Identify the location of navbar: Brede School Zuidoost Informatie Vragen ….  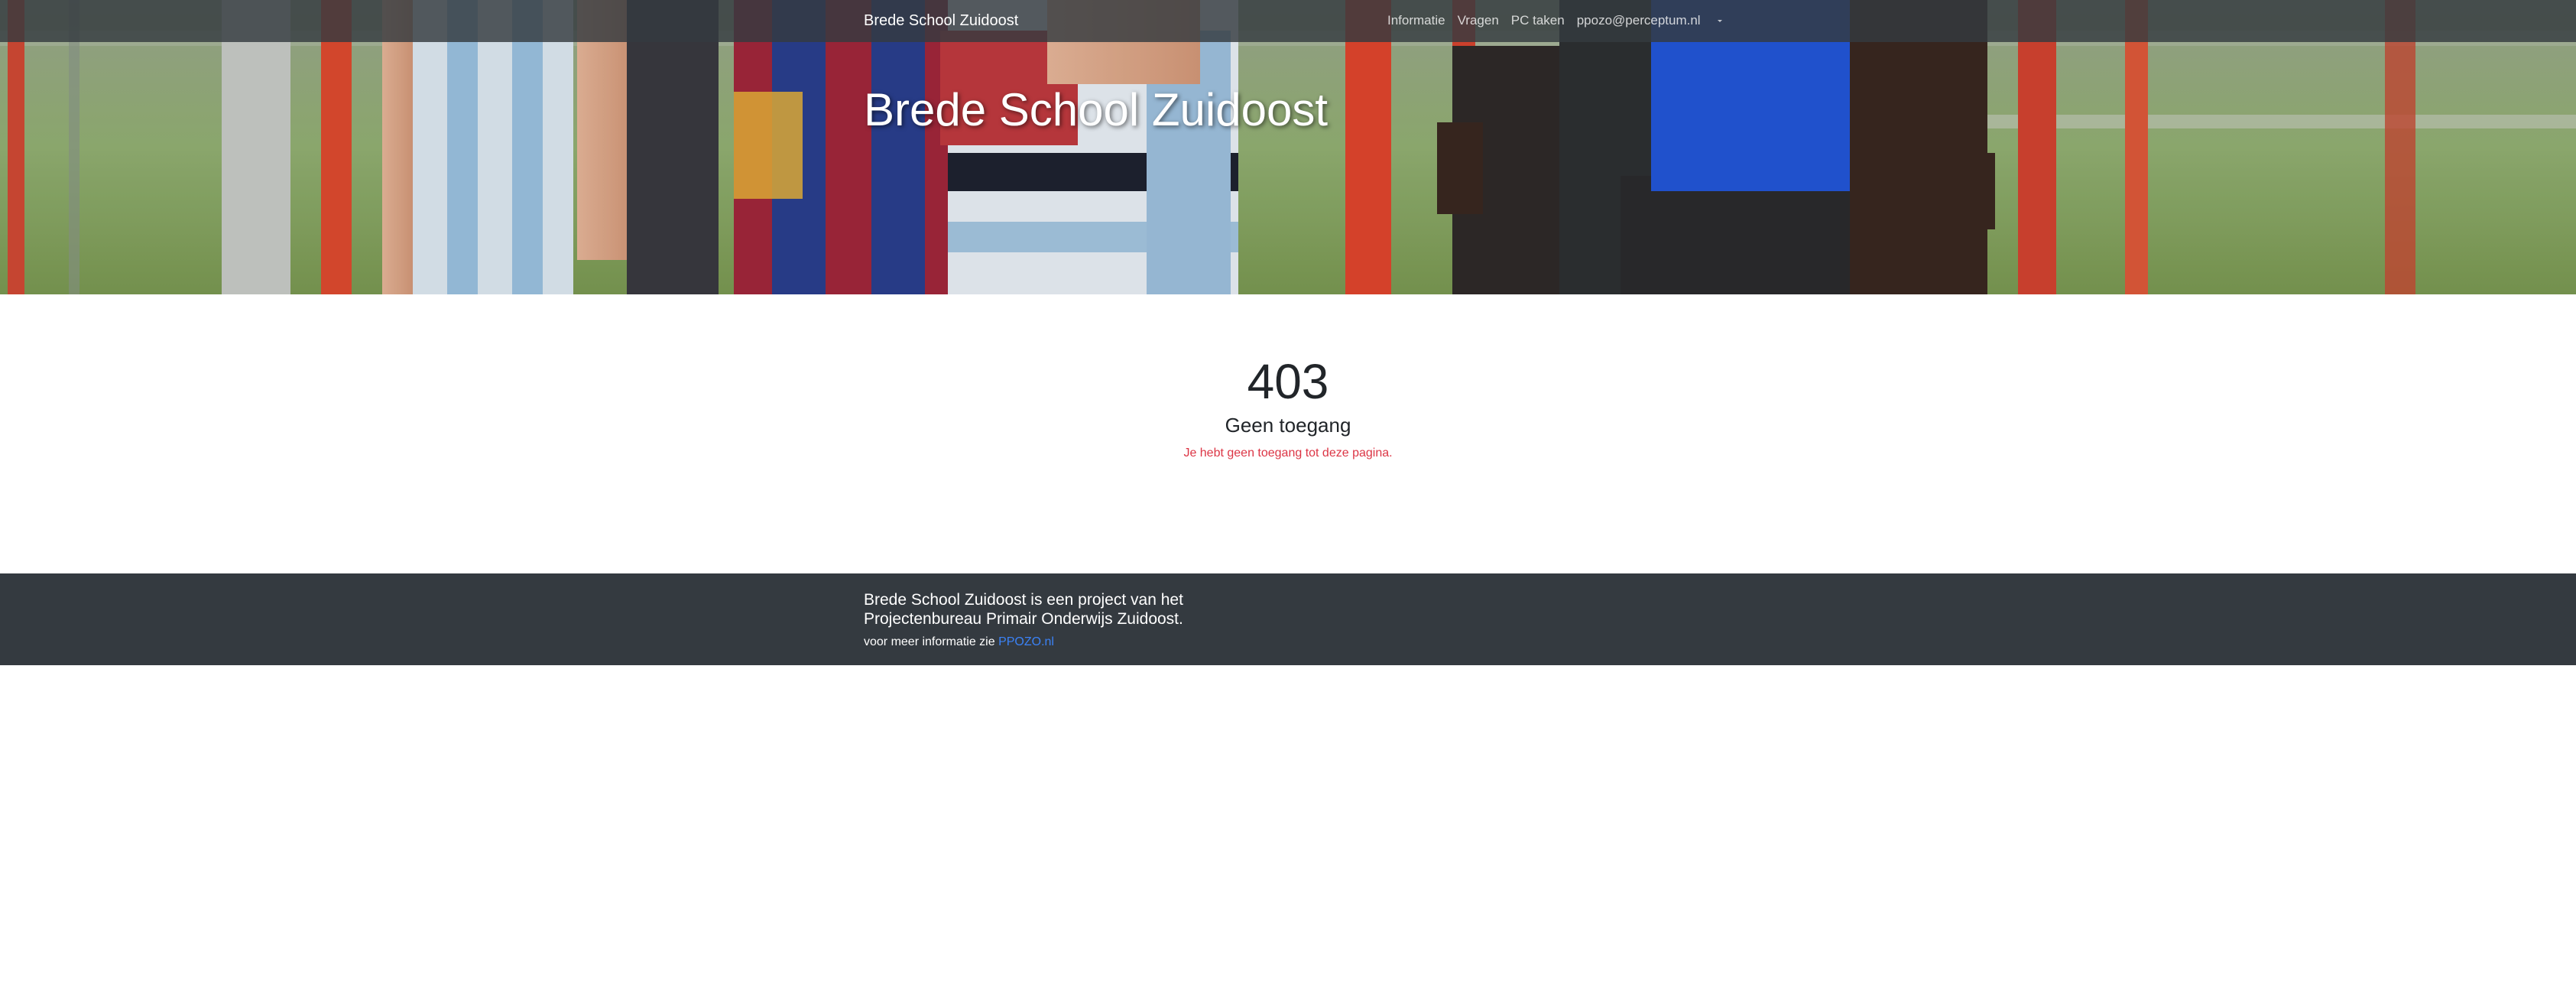
(1288, 21).